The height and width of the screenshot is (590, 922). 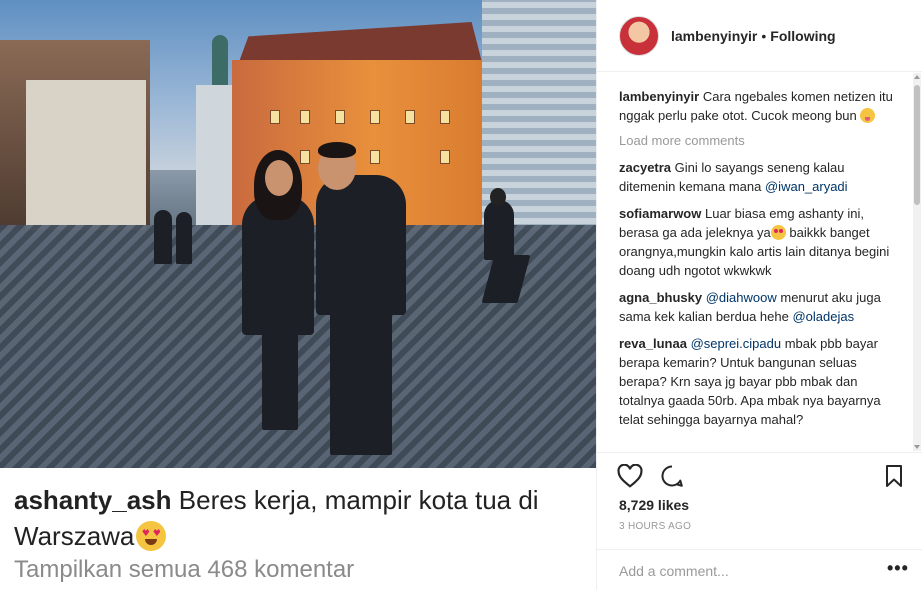 What do you see at coordinates (802, 36) in the screenshot?
I see `following-button: Following` at bounding box center [802, 36].